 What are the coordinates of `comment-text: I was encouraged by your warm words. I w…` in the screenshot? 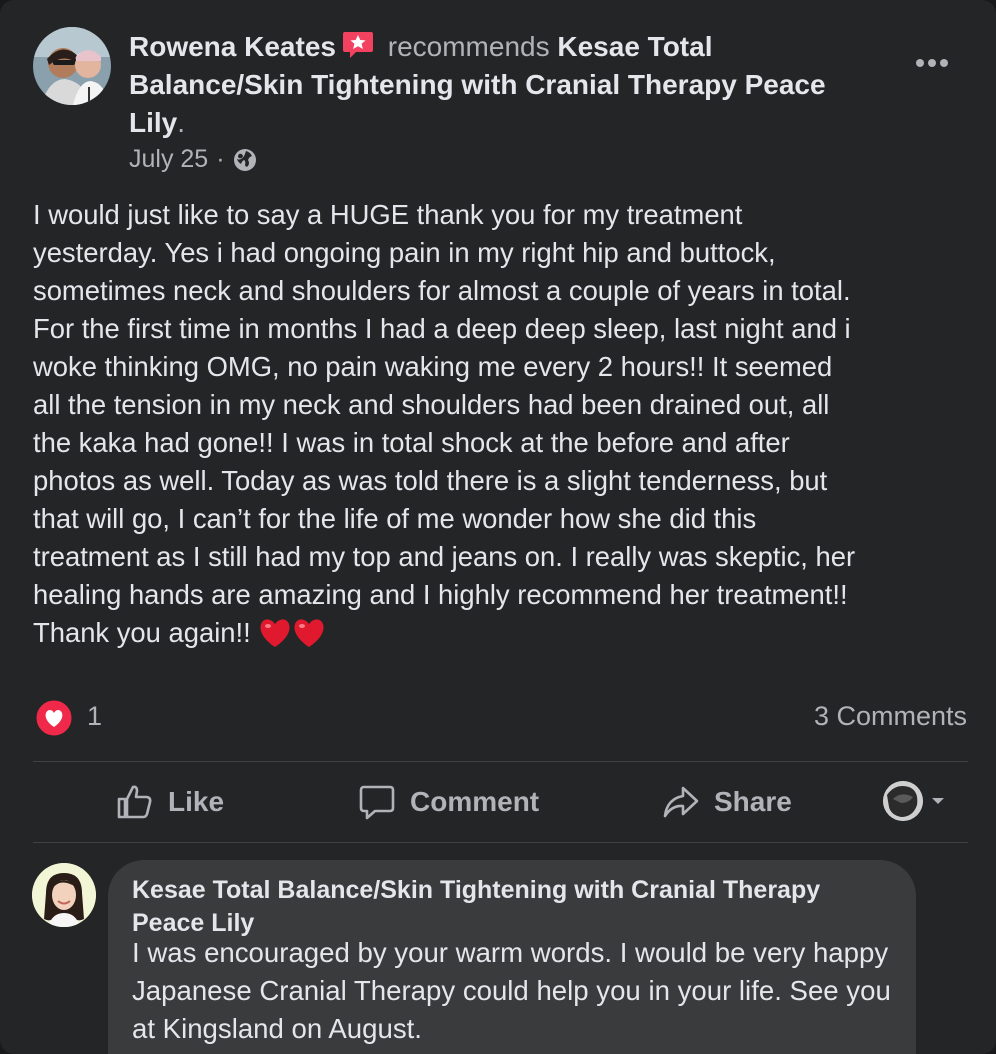 It's located at (511, 990).